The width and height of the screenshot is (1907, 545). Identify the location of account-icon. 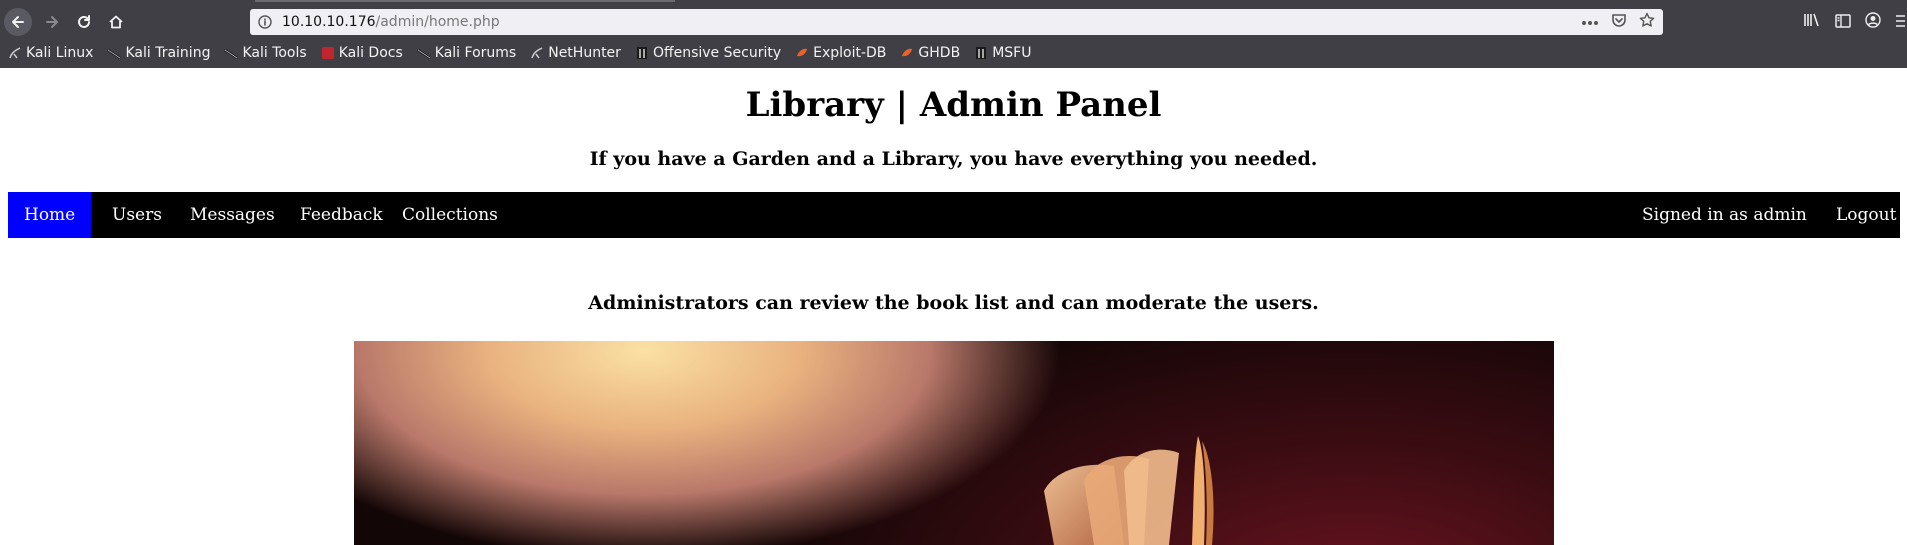
(1873, 22).